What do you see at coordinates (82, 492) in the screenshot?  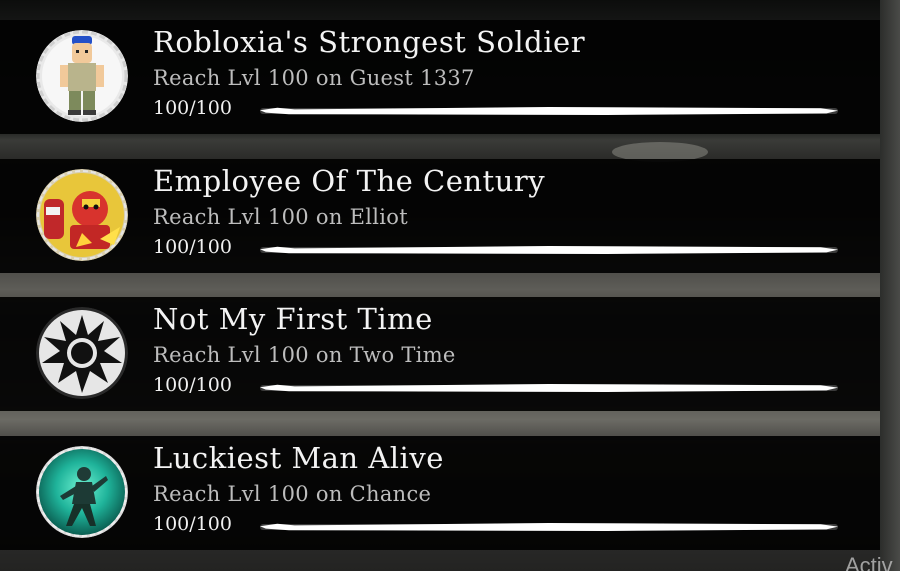 I see `chance-portrait-icon` at bounding box center [82, 492].